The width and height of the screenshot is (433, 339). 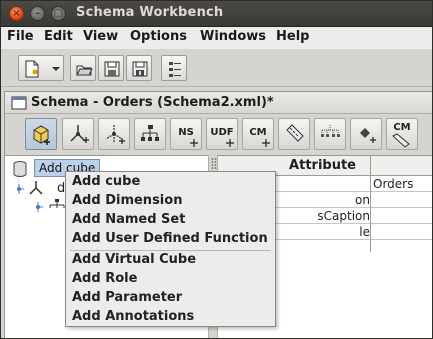 I want to click on menu-file: File, so click(x=20, y=36).